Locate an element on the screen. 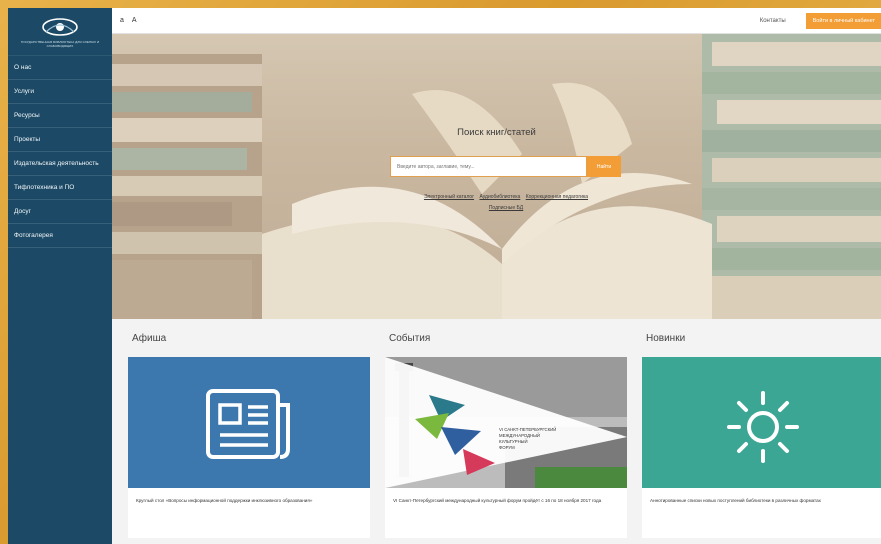 This screenshot has width=881, height=544. search-button: Найти is located at coordinates (604, 166).